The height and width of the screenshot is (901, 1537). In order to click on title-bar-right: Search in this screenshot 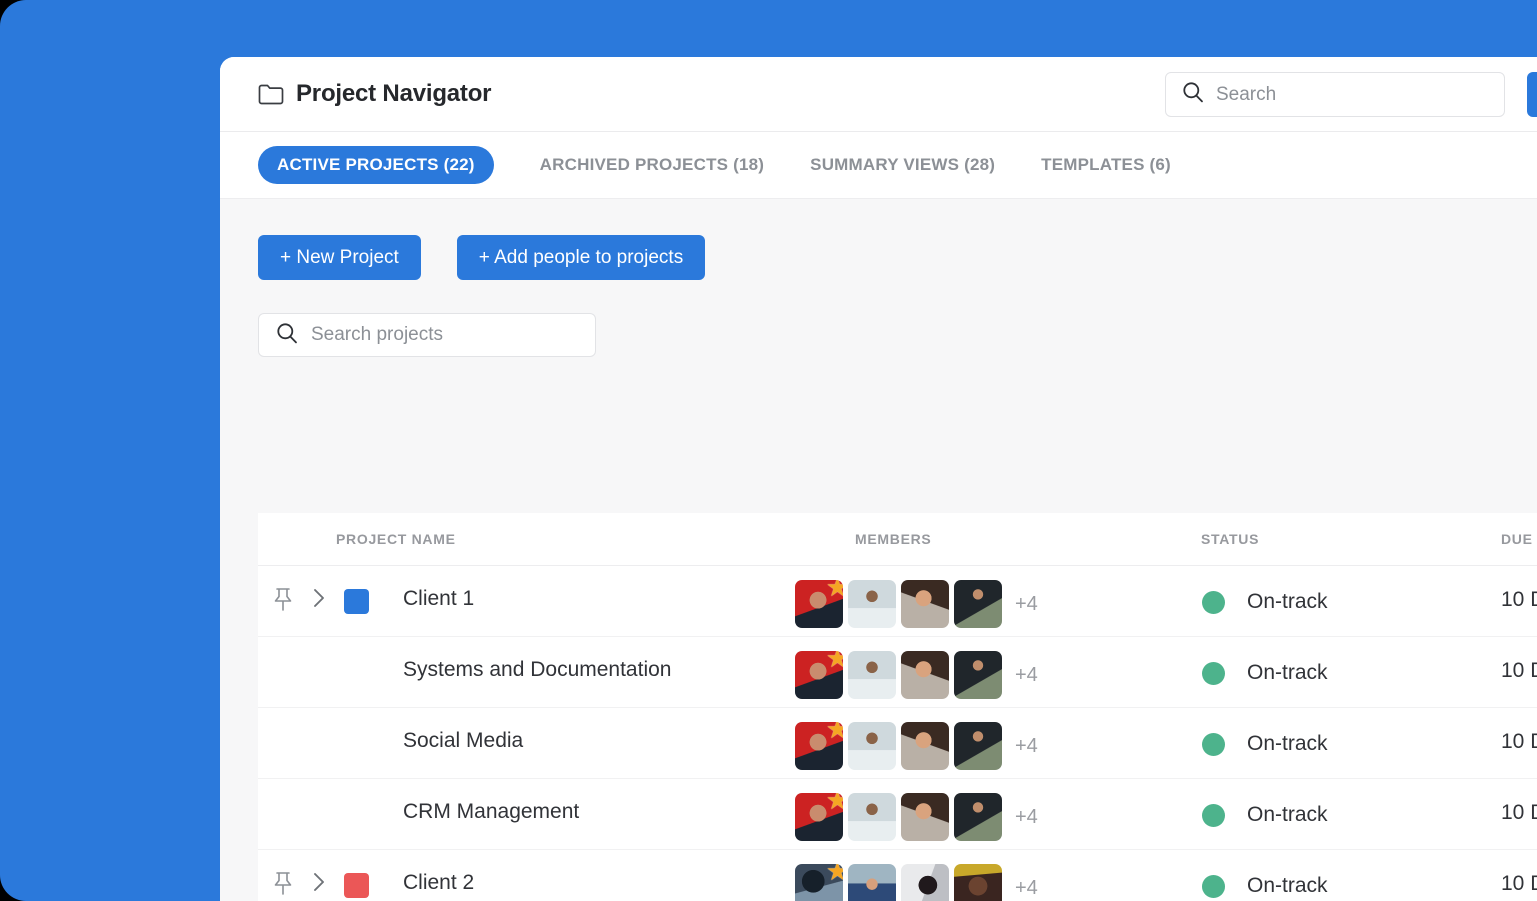, I will do `click(1351, 94)`.